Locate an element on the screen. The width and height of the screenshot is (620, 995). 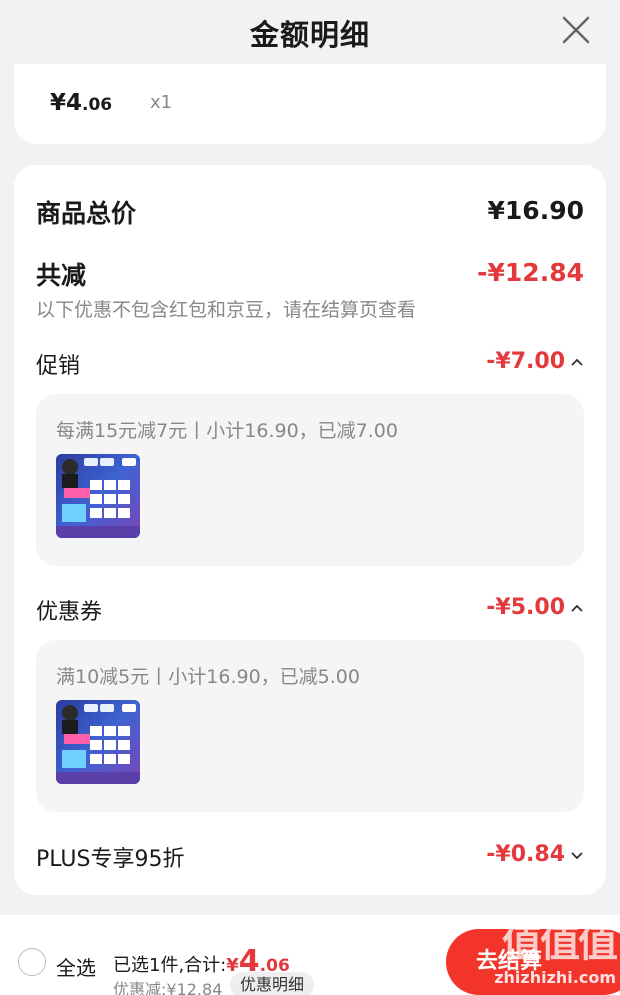
total-reduce-label: 共减 is located at coordinates (61, 275).